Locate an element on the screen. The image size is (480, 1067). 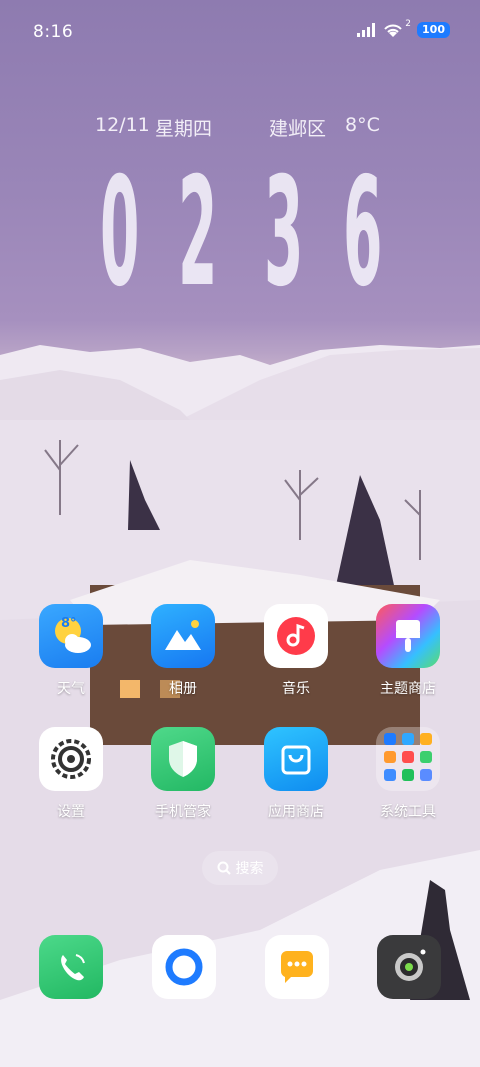
status-time: 8:16 is located at coordinates (53, 32).